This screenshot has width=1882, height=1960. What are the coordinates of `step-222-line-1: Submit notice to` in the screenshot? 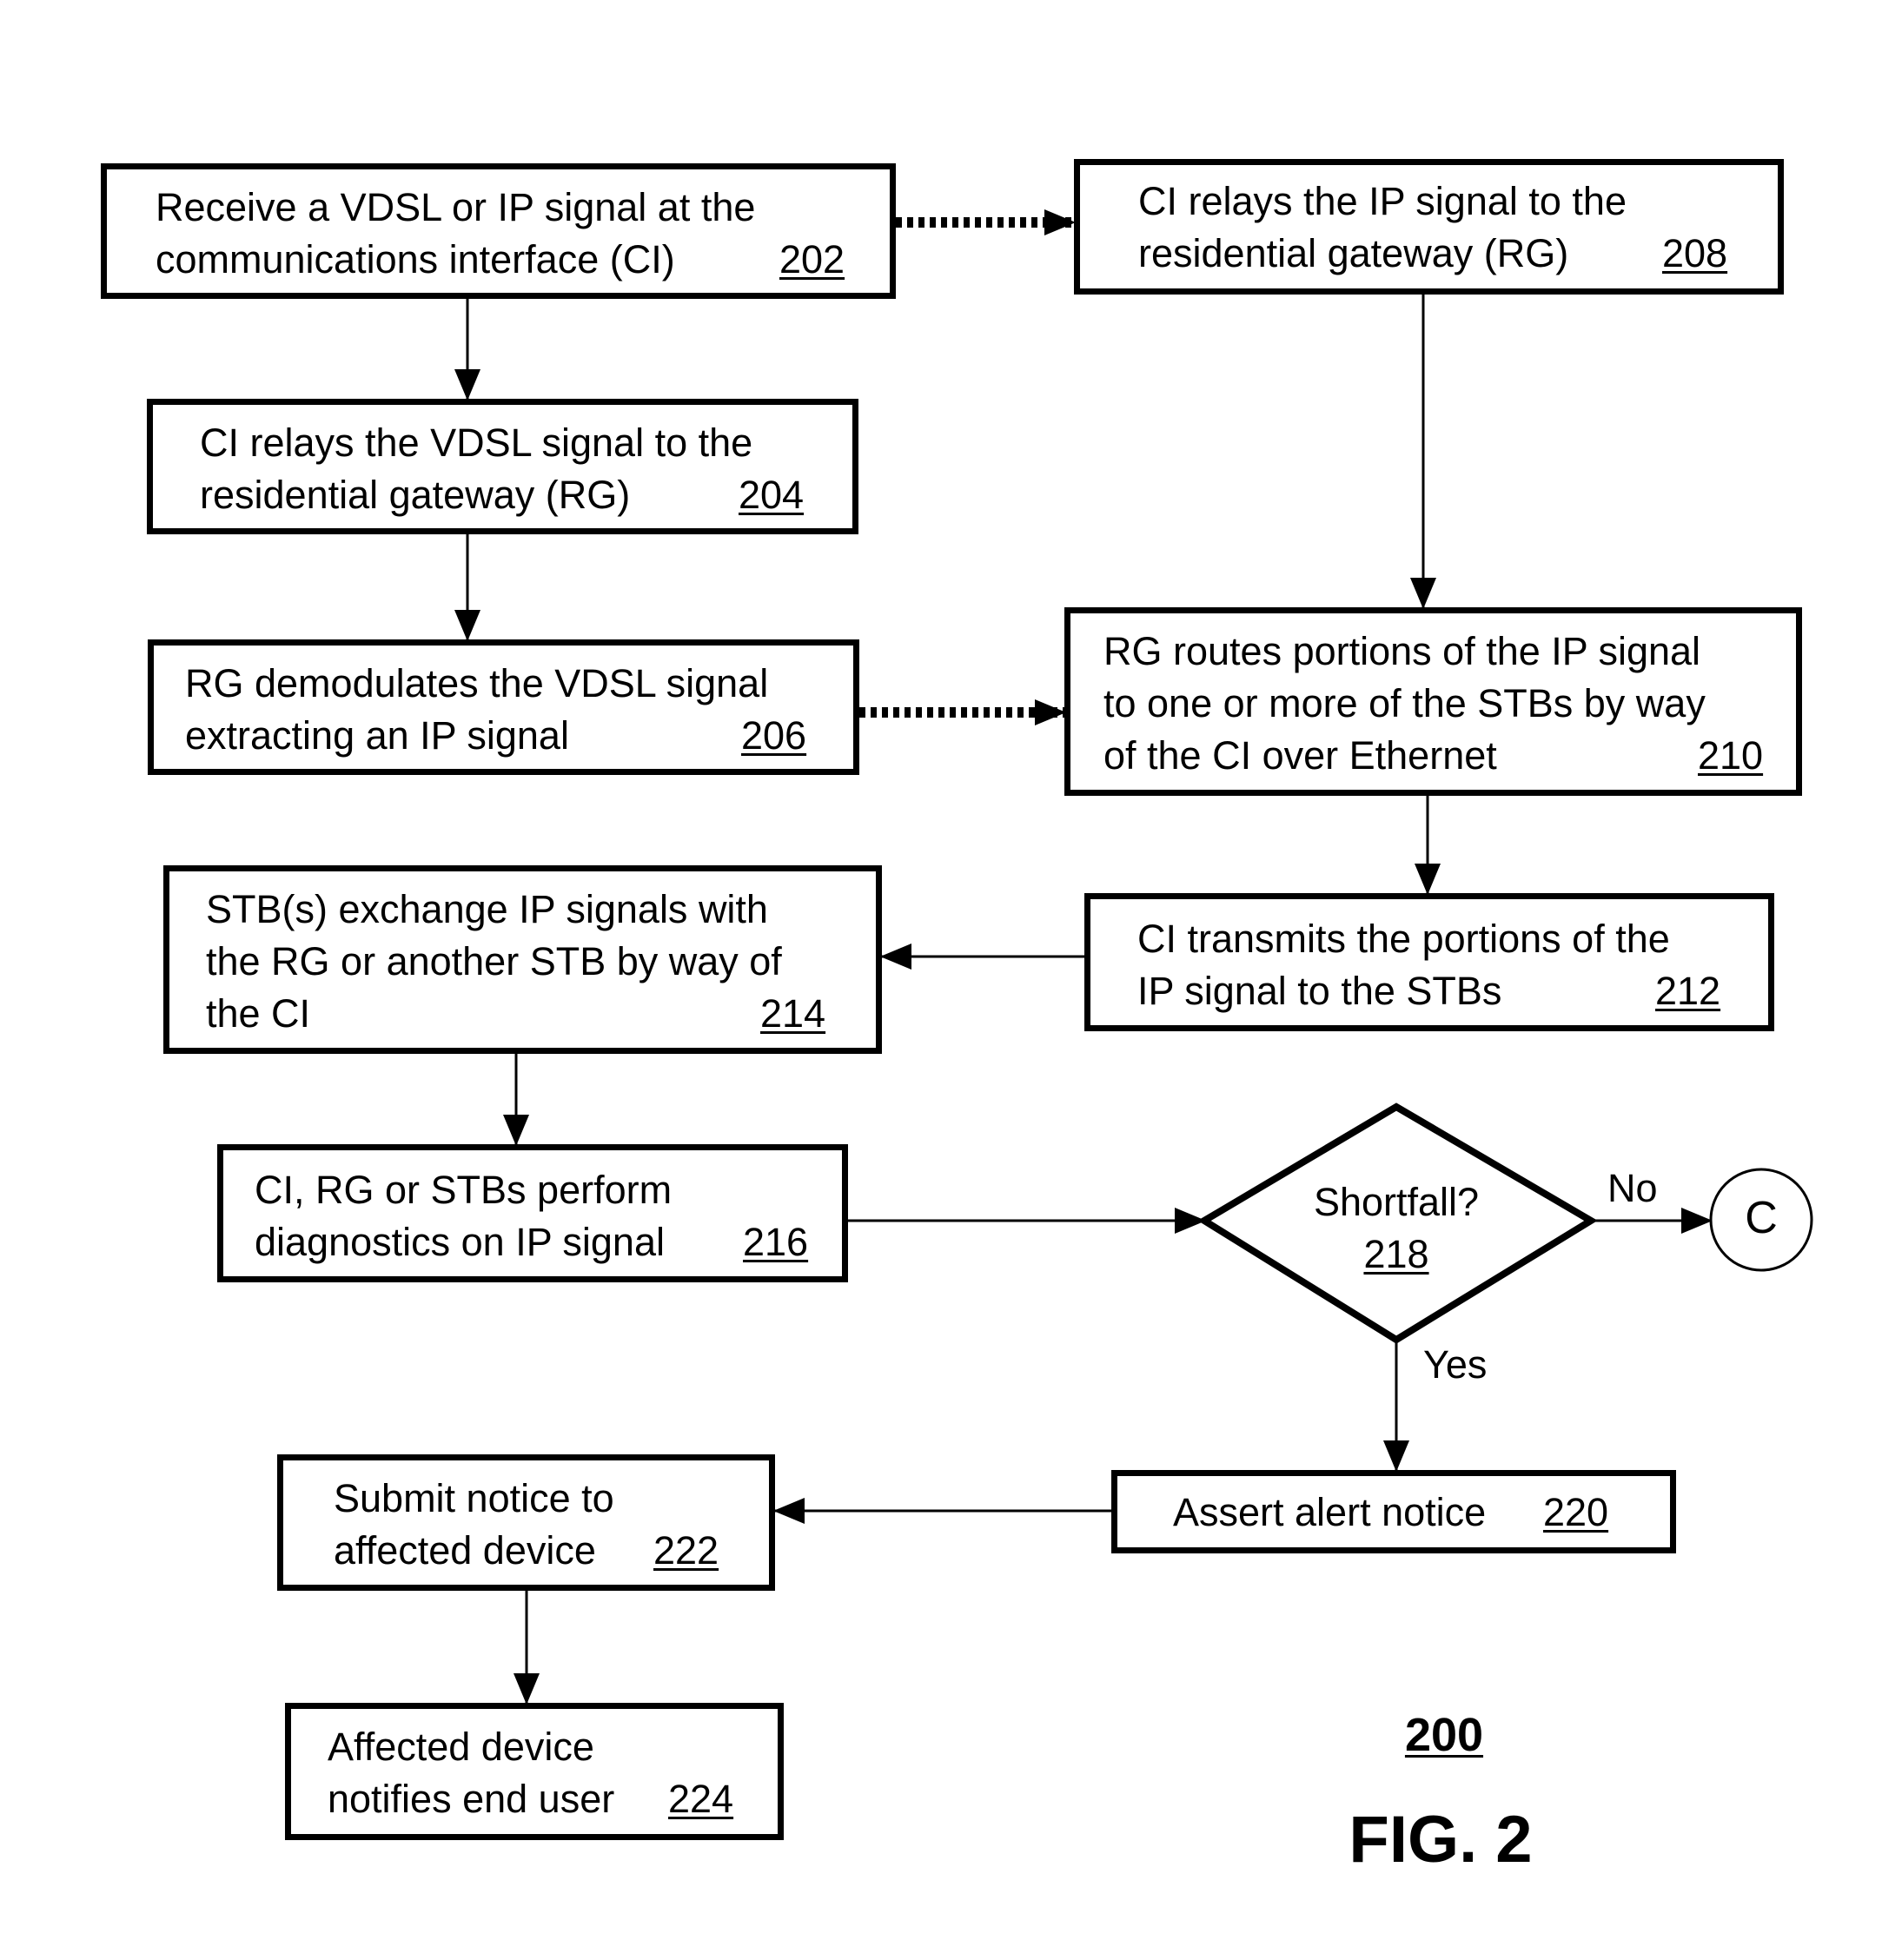 It's located at (474, 1498).